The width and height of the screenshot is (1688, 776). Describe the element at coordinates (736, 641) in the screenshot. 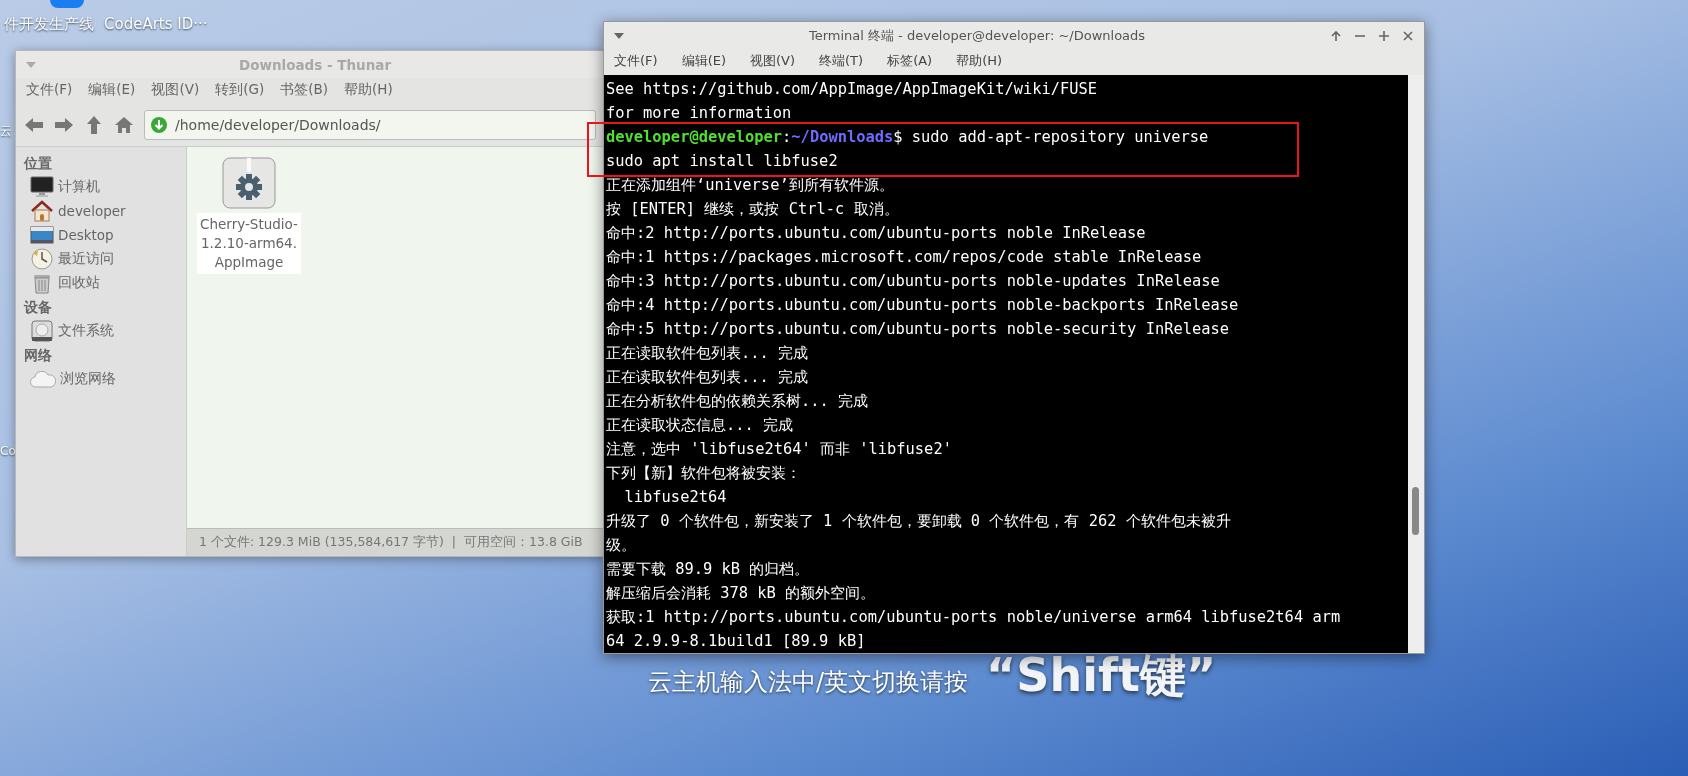

I see `terminal-output-line: 64 2.9.9-8.1build1 [89.9 kB]` at that location.